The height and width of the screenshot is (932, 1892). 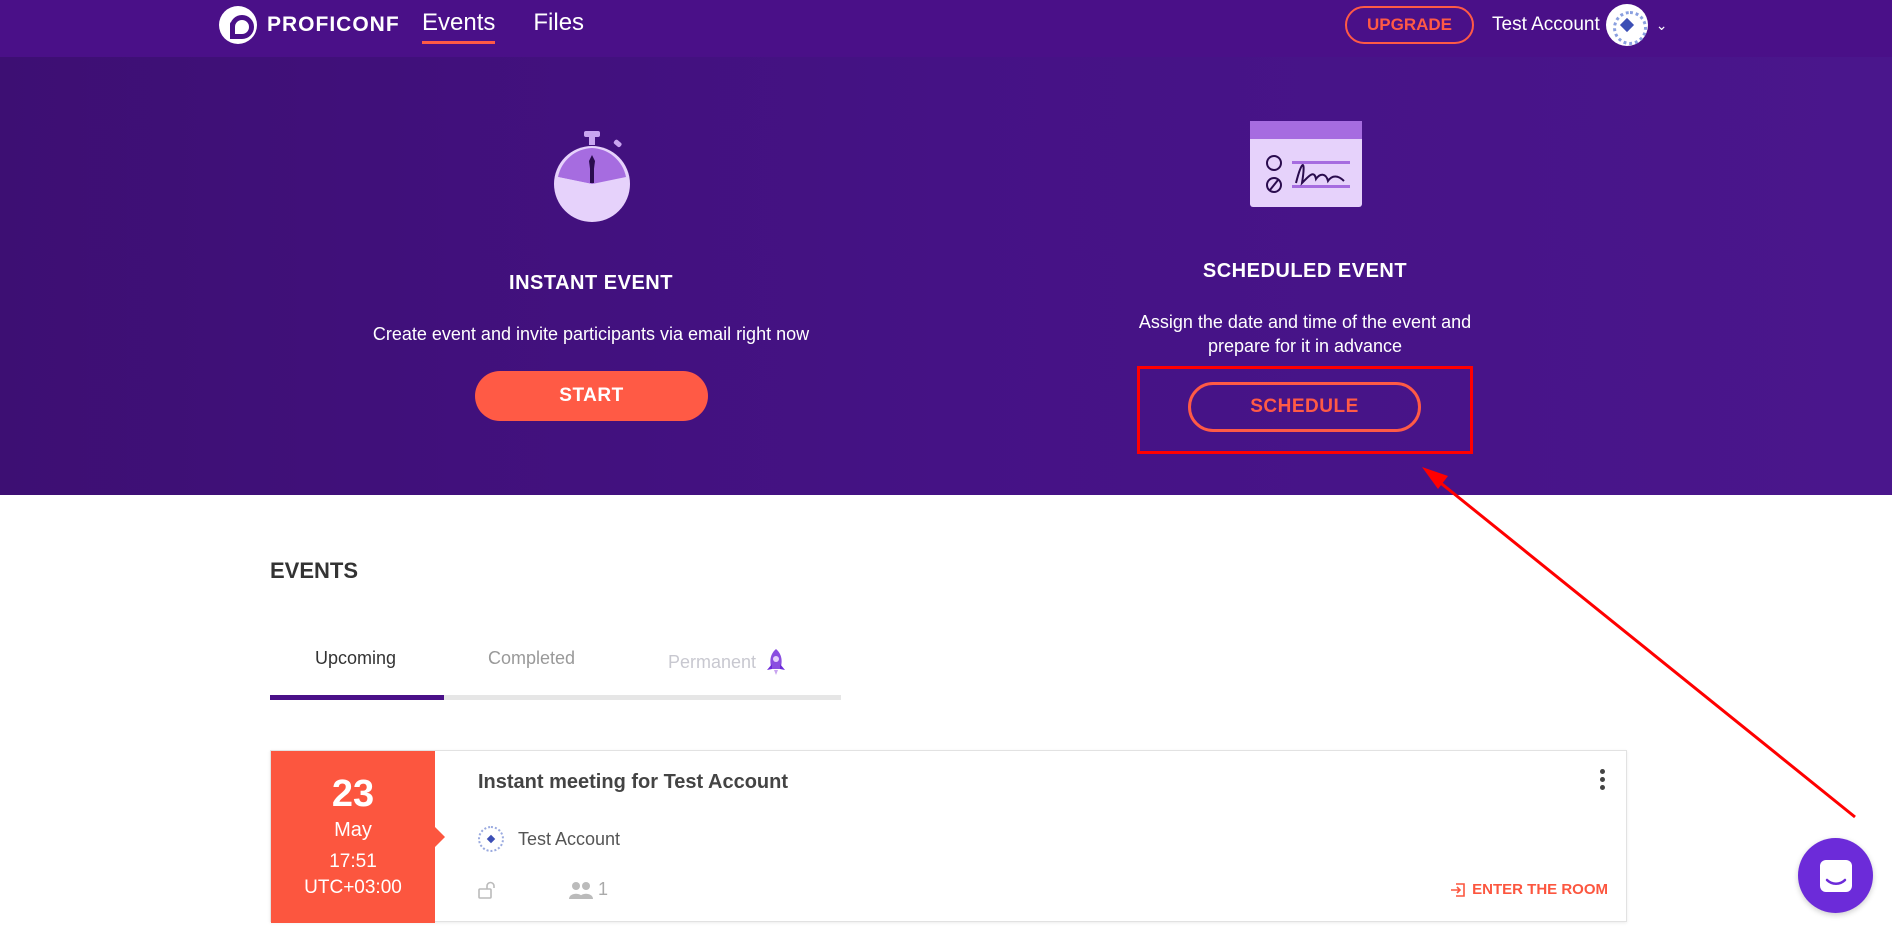 What do you see at coordinates (592, 176) in the screenshot?
I see `stopwatch-icon` at bounding box center [592, 176].